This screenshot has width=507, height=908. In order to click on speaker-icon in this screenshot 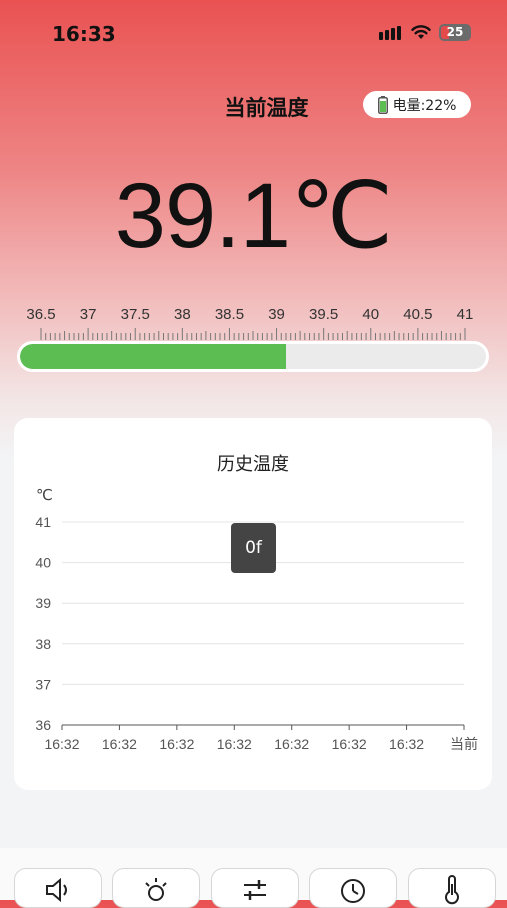, I will do `click(56, 890)`.